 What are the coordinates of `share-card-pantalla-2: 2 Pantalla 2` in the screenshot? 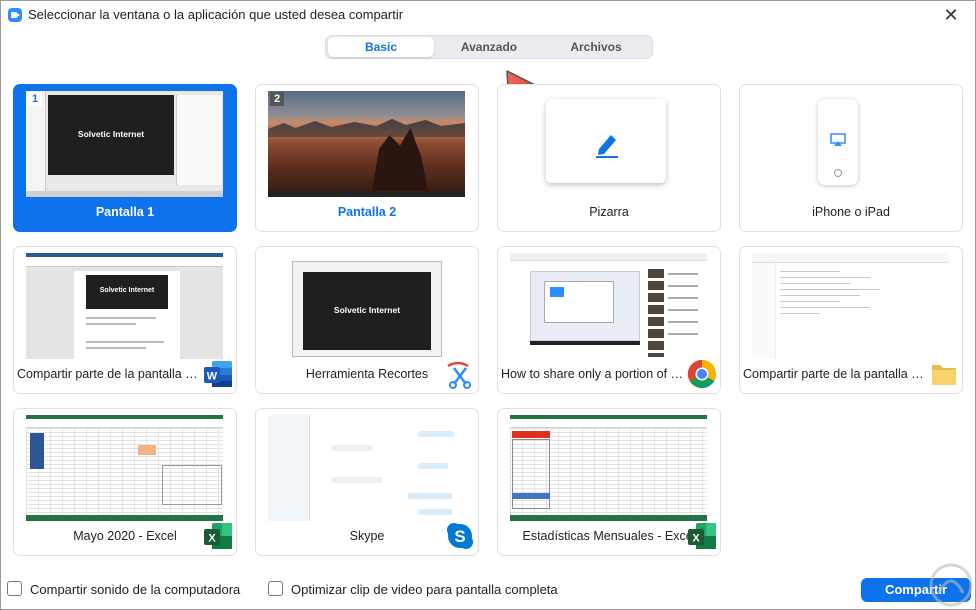 It's located at (367, 158).